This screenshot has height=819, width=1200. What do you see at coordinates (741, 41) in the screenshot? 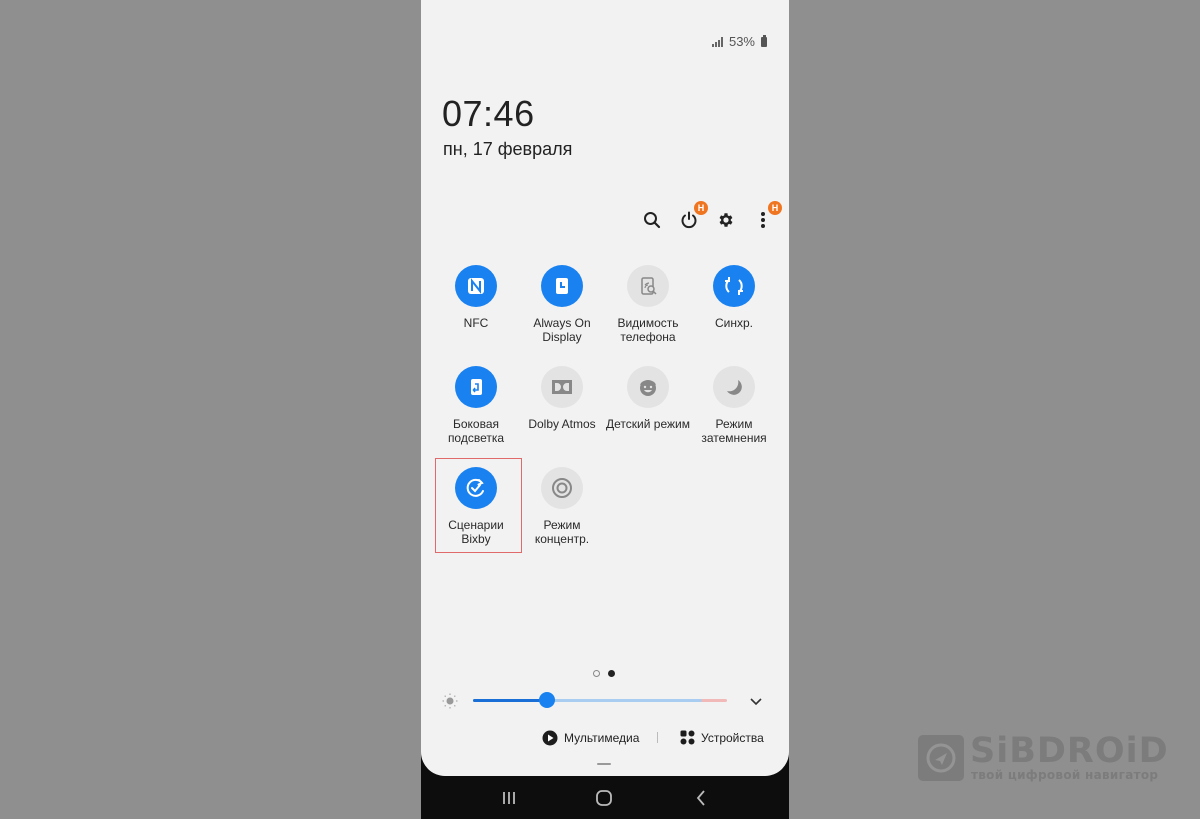
I see `battery-percent: 53%` at bounding box center [741, 41].